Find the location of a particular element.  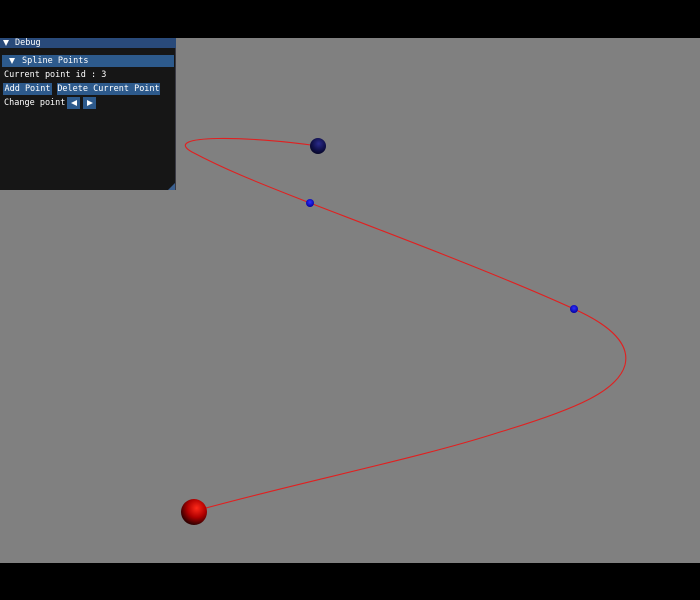

change-point-label: Change point is located at coordinates (35, 103).